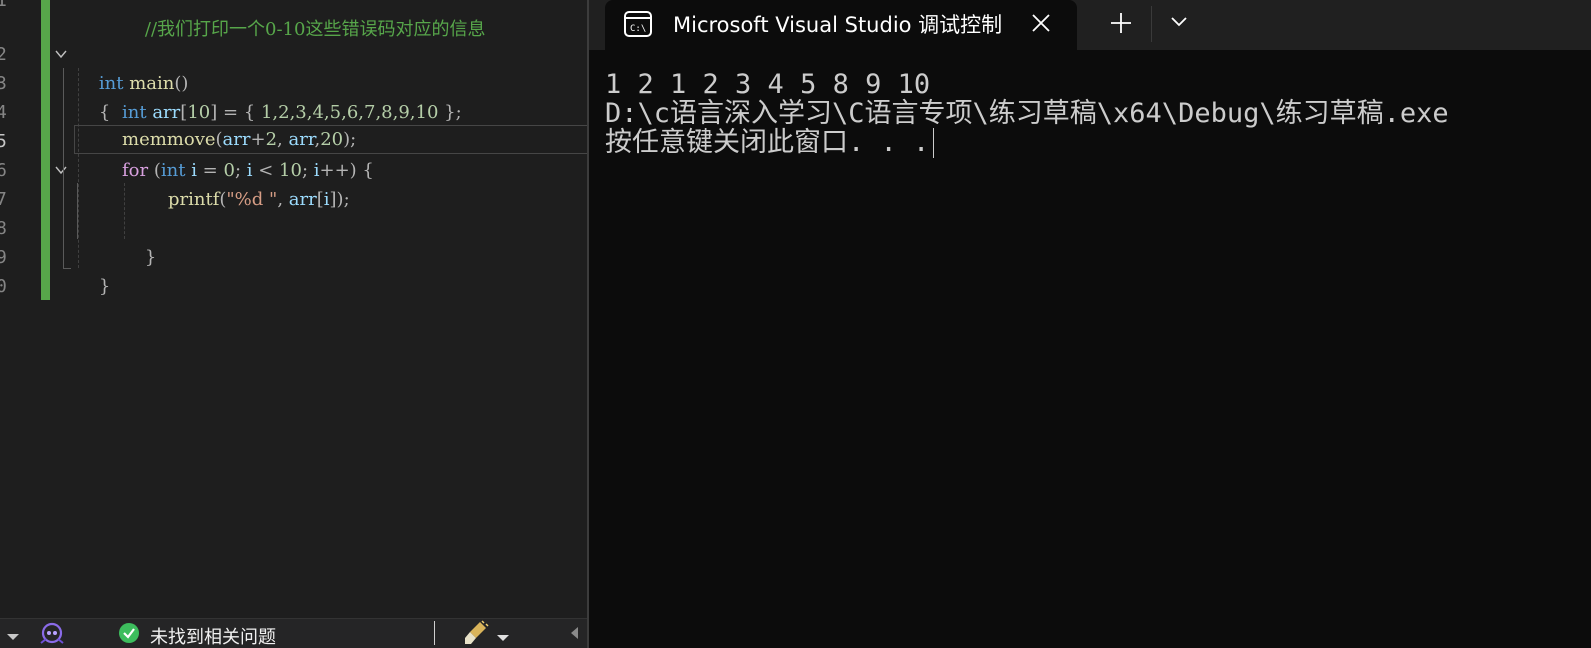  Describe the element at coordinates (45, 150) in the screenshot. I see `change-indicator-bar` at that location.